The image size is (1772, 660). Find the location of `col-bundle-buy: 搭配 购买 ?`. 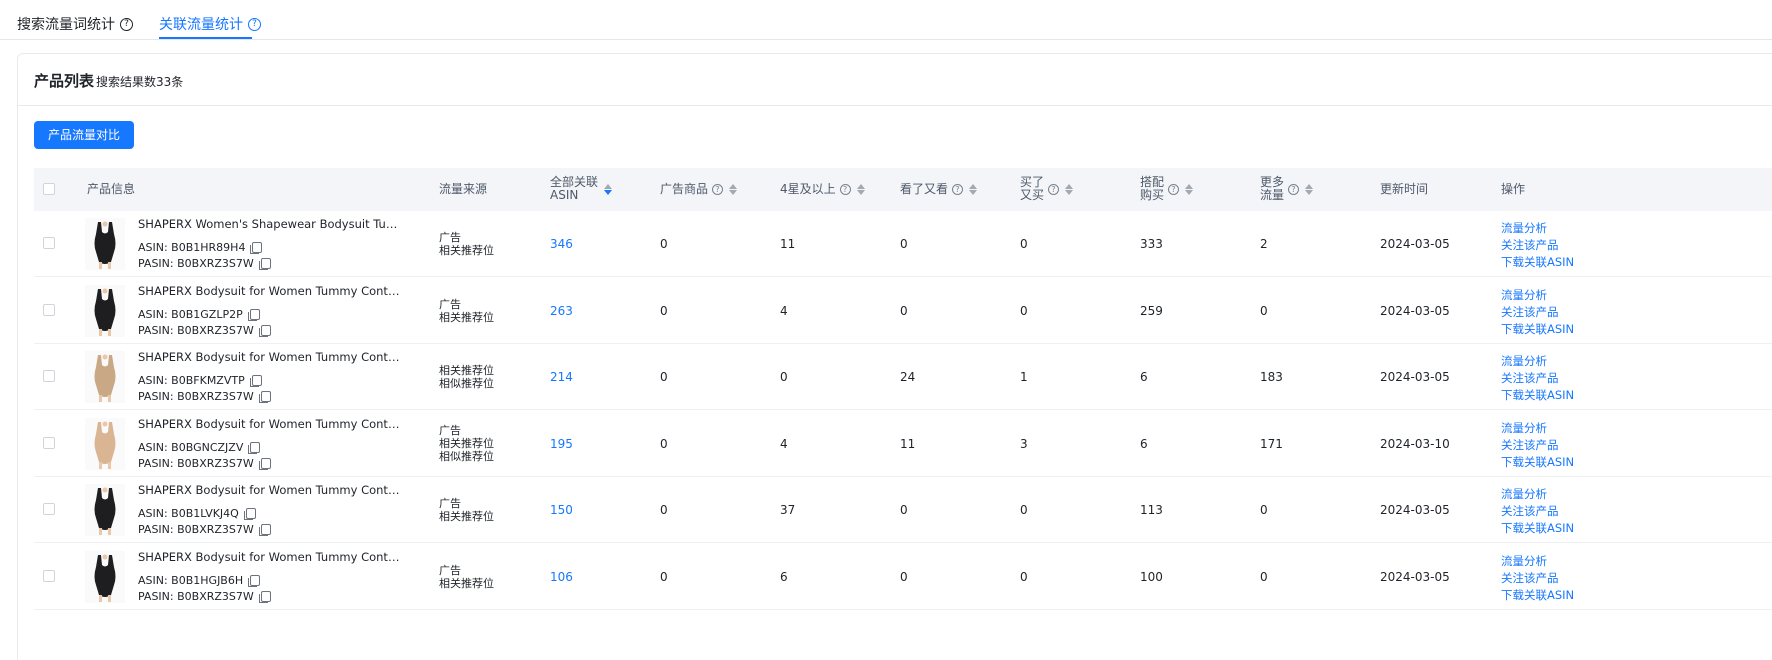

col-bundle-buy: 搭配 购买 ? is located at coordinates (1167, 189).